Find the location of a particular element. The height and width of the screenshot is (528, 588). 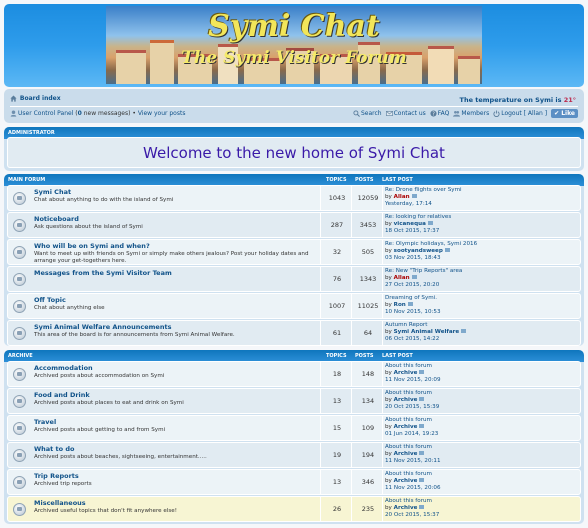

forum-title-link: Off Topic is located at coordinates (50, 300).